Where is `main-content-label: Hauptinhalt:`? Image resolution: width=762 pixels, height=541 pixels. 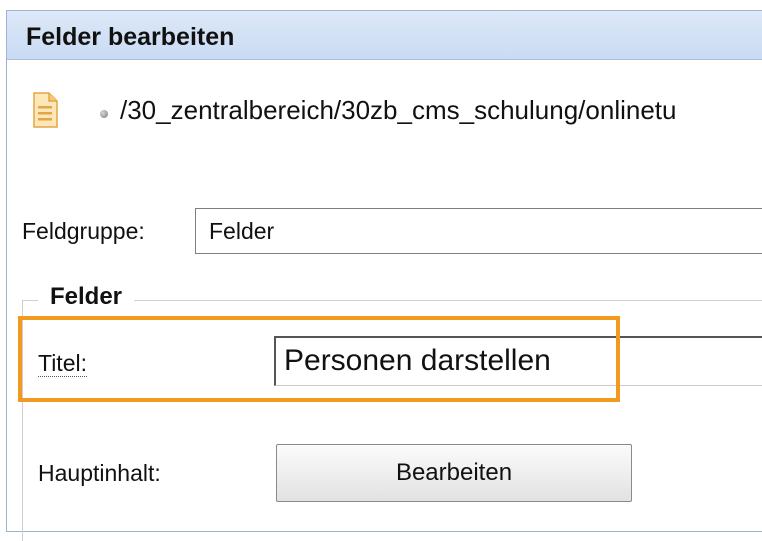
main-content-label: Hauptinhalt: is located at coordinates (99, 473).